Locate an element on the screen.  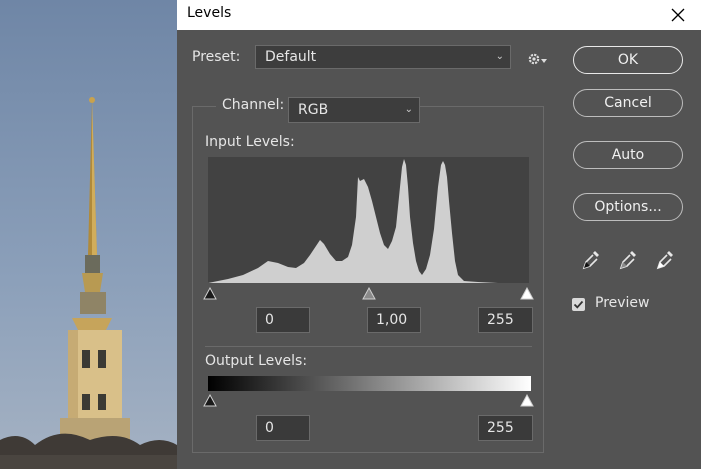
preset-options-button is located at coordinates (537, 59).